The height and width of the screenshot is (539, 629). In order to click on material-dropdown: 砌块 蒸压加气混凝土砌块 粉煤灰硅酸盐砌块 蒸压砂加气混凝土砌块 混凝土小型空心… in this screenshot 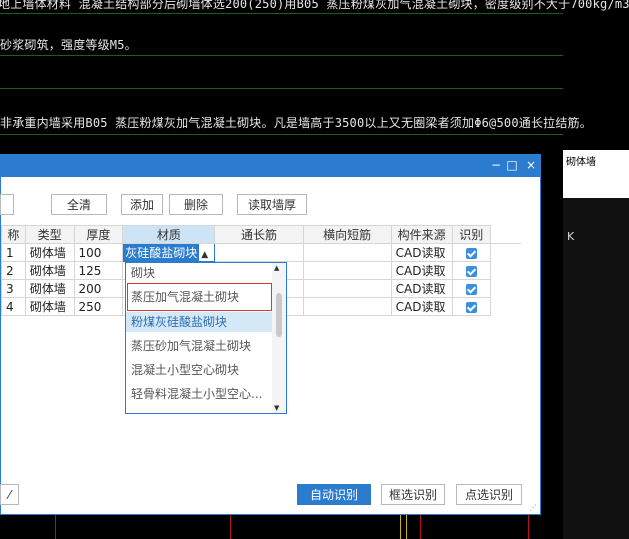, I will do `click(206, 338)`.